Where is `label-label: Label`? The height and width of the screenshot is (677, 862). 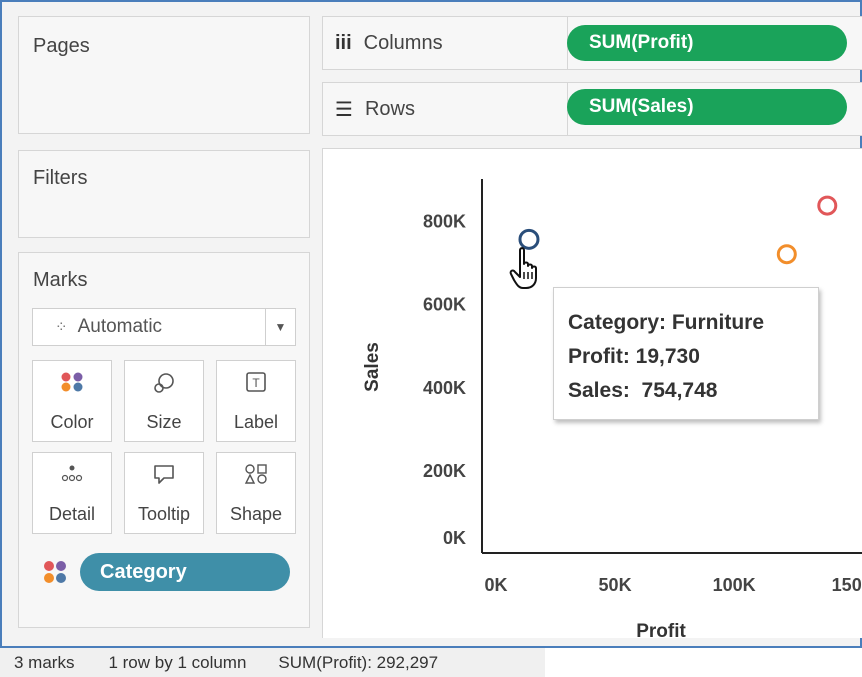
label-label: Label is located at coordinates (256, 422).